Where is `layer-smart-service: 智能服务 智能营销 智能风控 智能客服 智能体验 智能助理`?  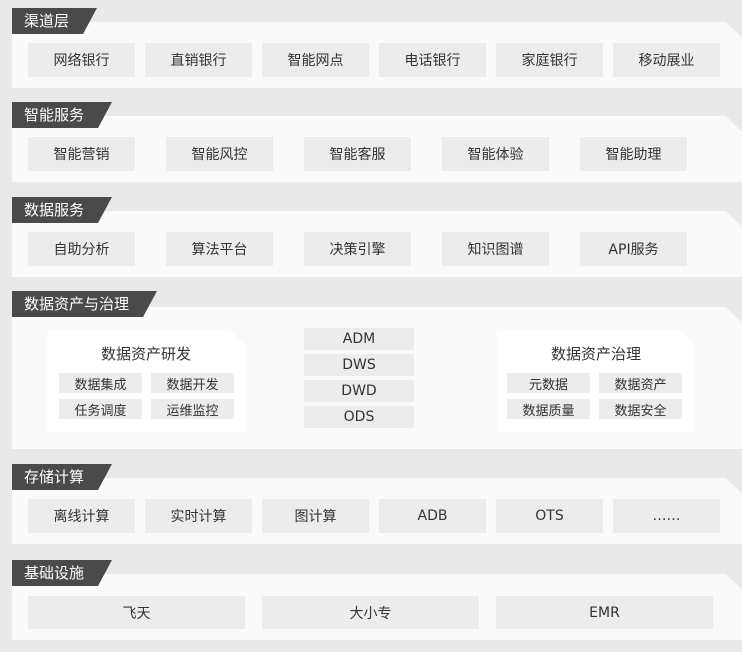
layer-smart-service: 智能服务 智能营销 智能风控 智能客服 智能体验 智能助理 is located at coordinates (377, 142).